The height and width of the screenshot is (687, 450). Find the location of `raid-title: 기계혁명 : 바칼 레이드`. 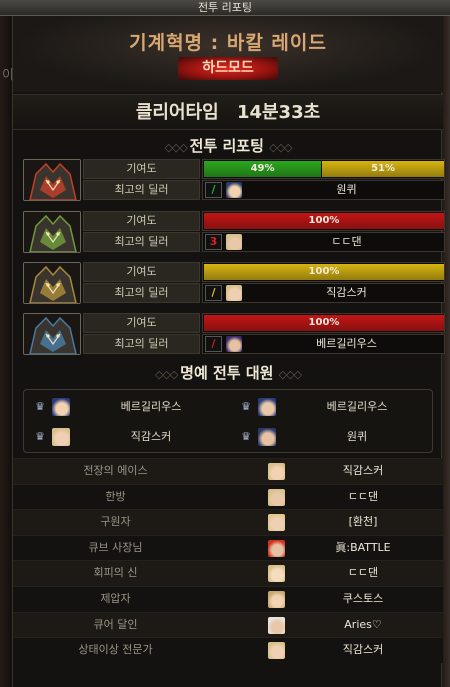

raid-title: 기계혁명 : 바칼 레이드 is located at coordinates (228, 43).